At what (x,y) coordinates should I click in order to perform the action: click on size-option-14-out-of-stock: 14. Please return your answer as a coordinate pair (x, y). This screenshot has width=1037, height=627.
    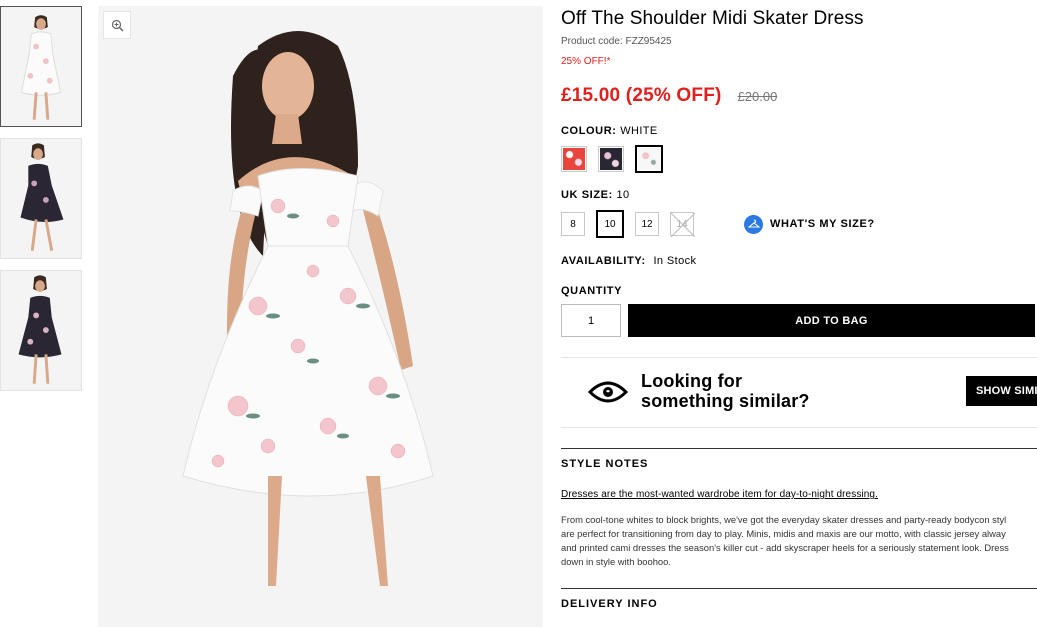
    Looking at the image, I should click on (682, 224).